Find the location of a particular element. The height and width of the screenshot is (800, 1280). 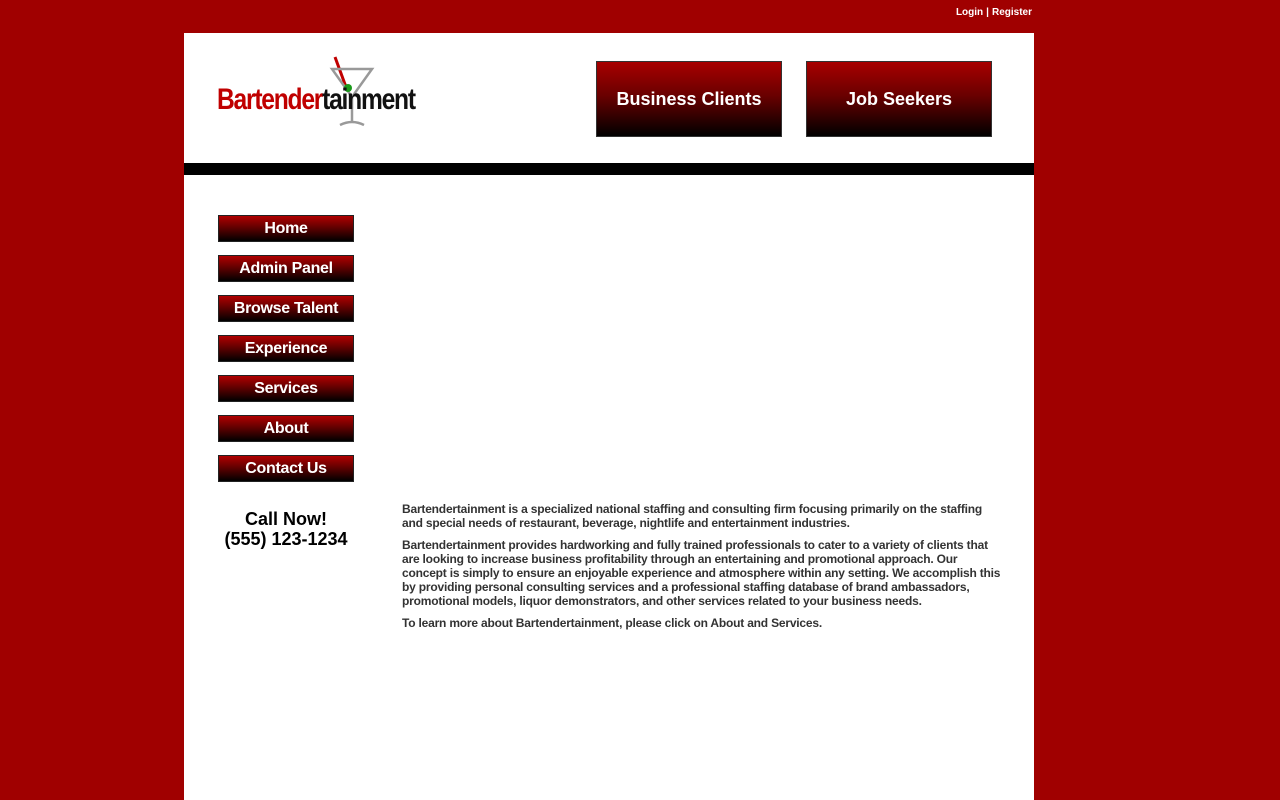

call-now: Call Now! (555) 123-1234 is located at coordinates (286, 529).